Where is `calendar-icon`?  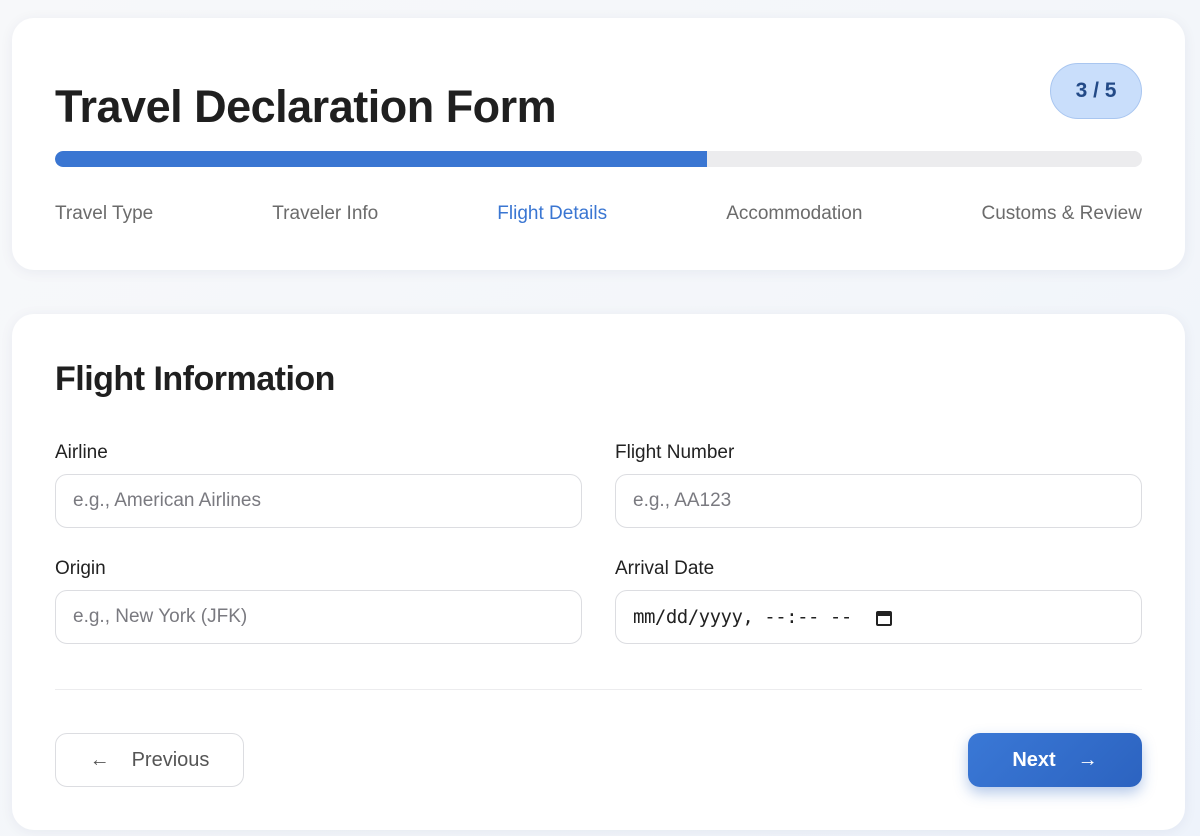 calendar-icon is located at coordinates (883, 617).